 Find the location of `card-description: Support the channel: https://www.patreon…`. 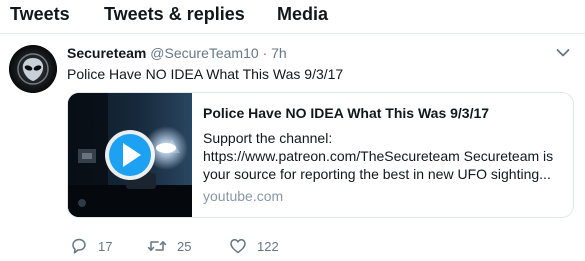

card-description: Support the channel: https://www.patreon… is located at coordinates (383, 156).